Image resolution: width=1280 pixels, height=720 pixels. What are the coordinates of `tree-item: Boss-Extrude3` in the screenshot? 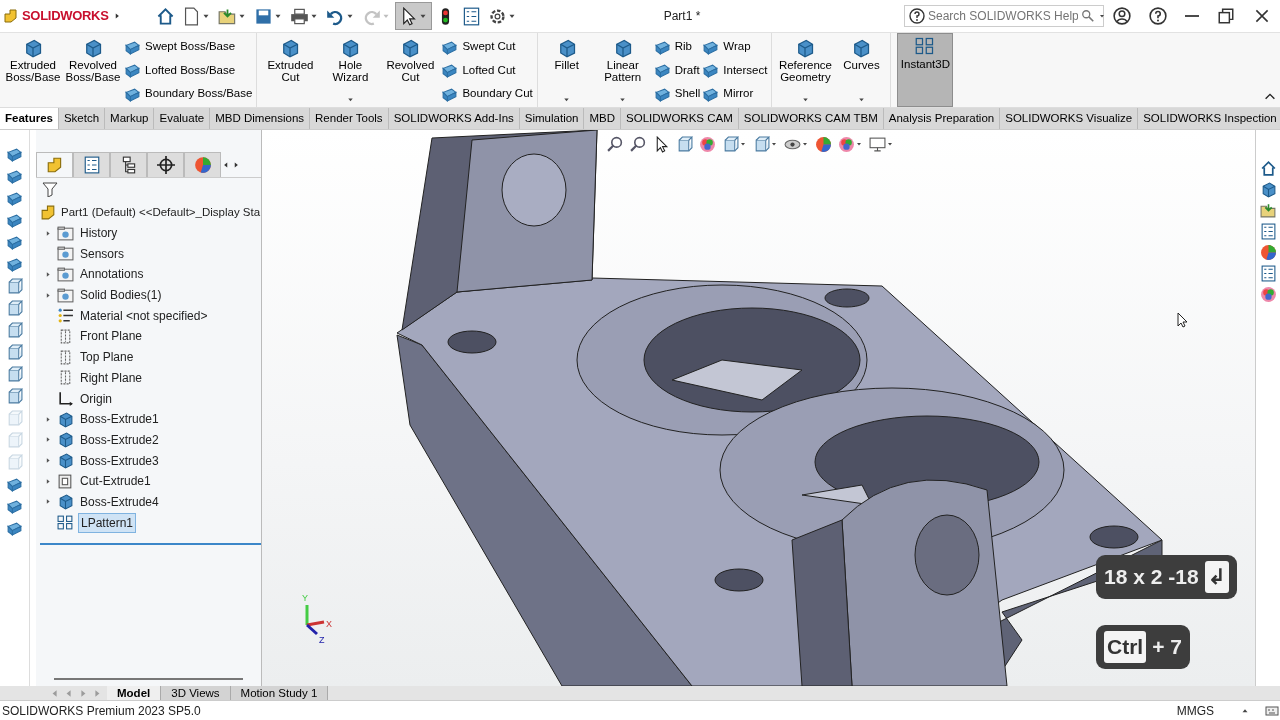 It's located at (119, 460).